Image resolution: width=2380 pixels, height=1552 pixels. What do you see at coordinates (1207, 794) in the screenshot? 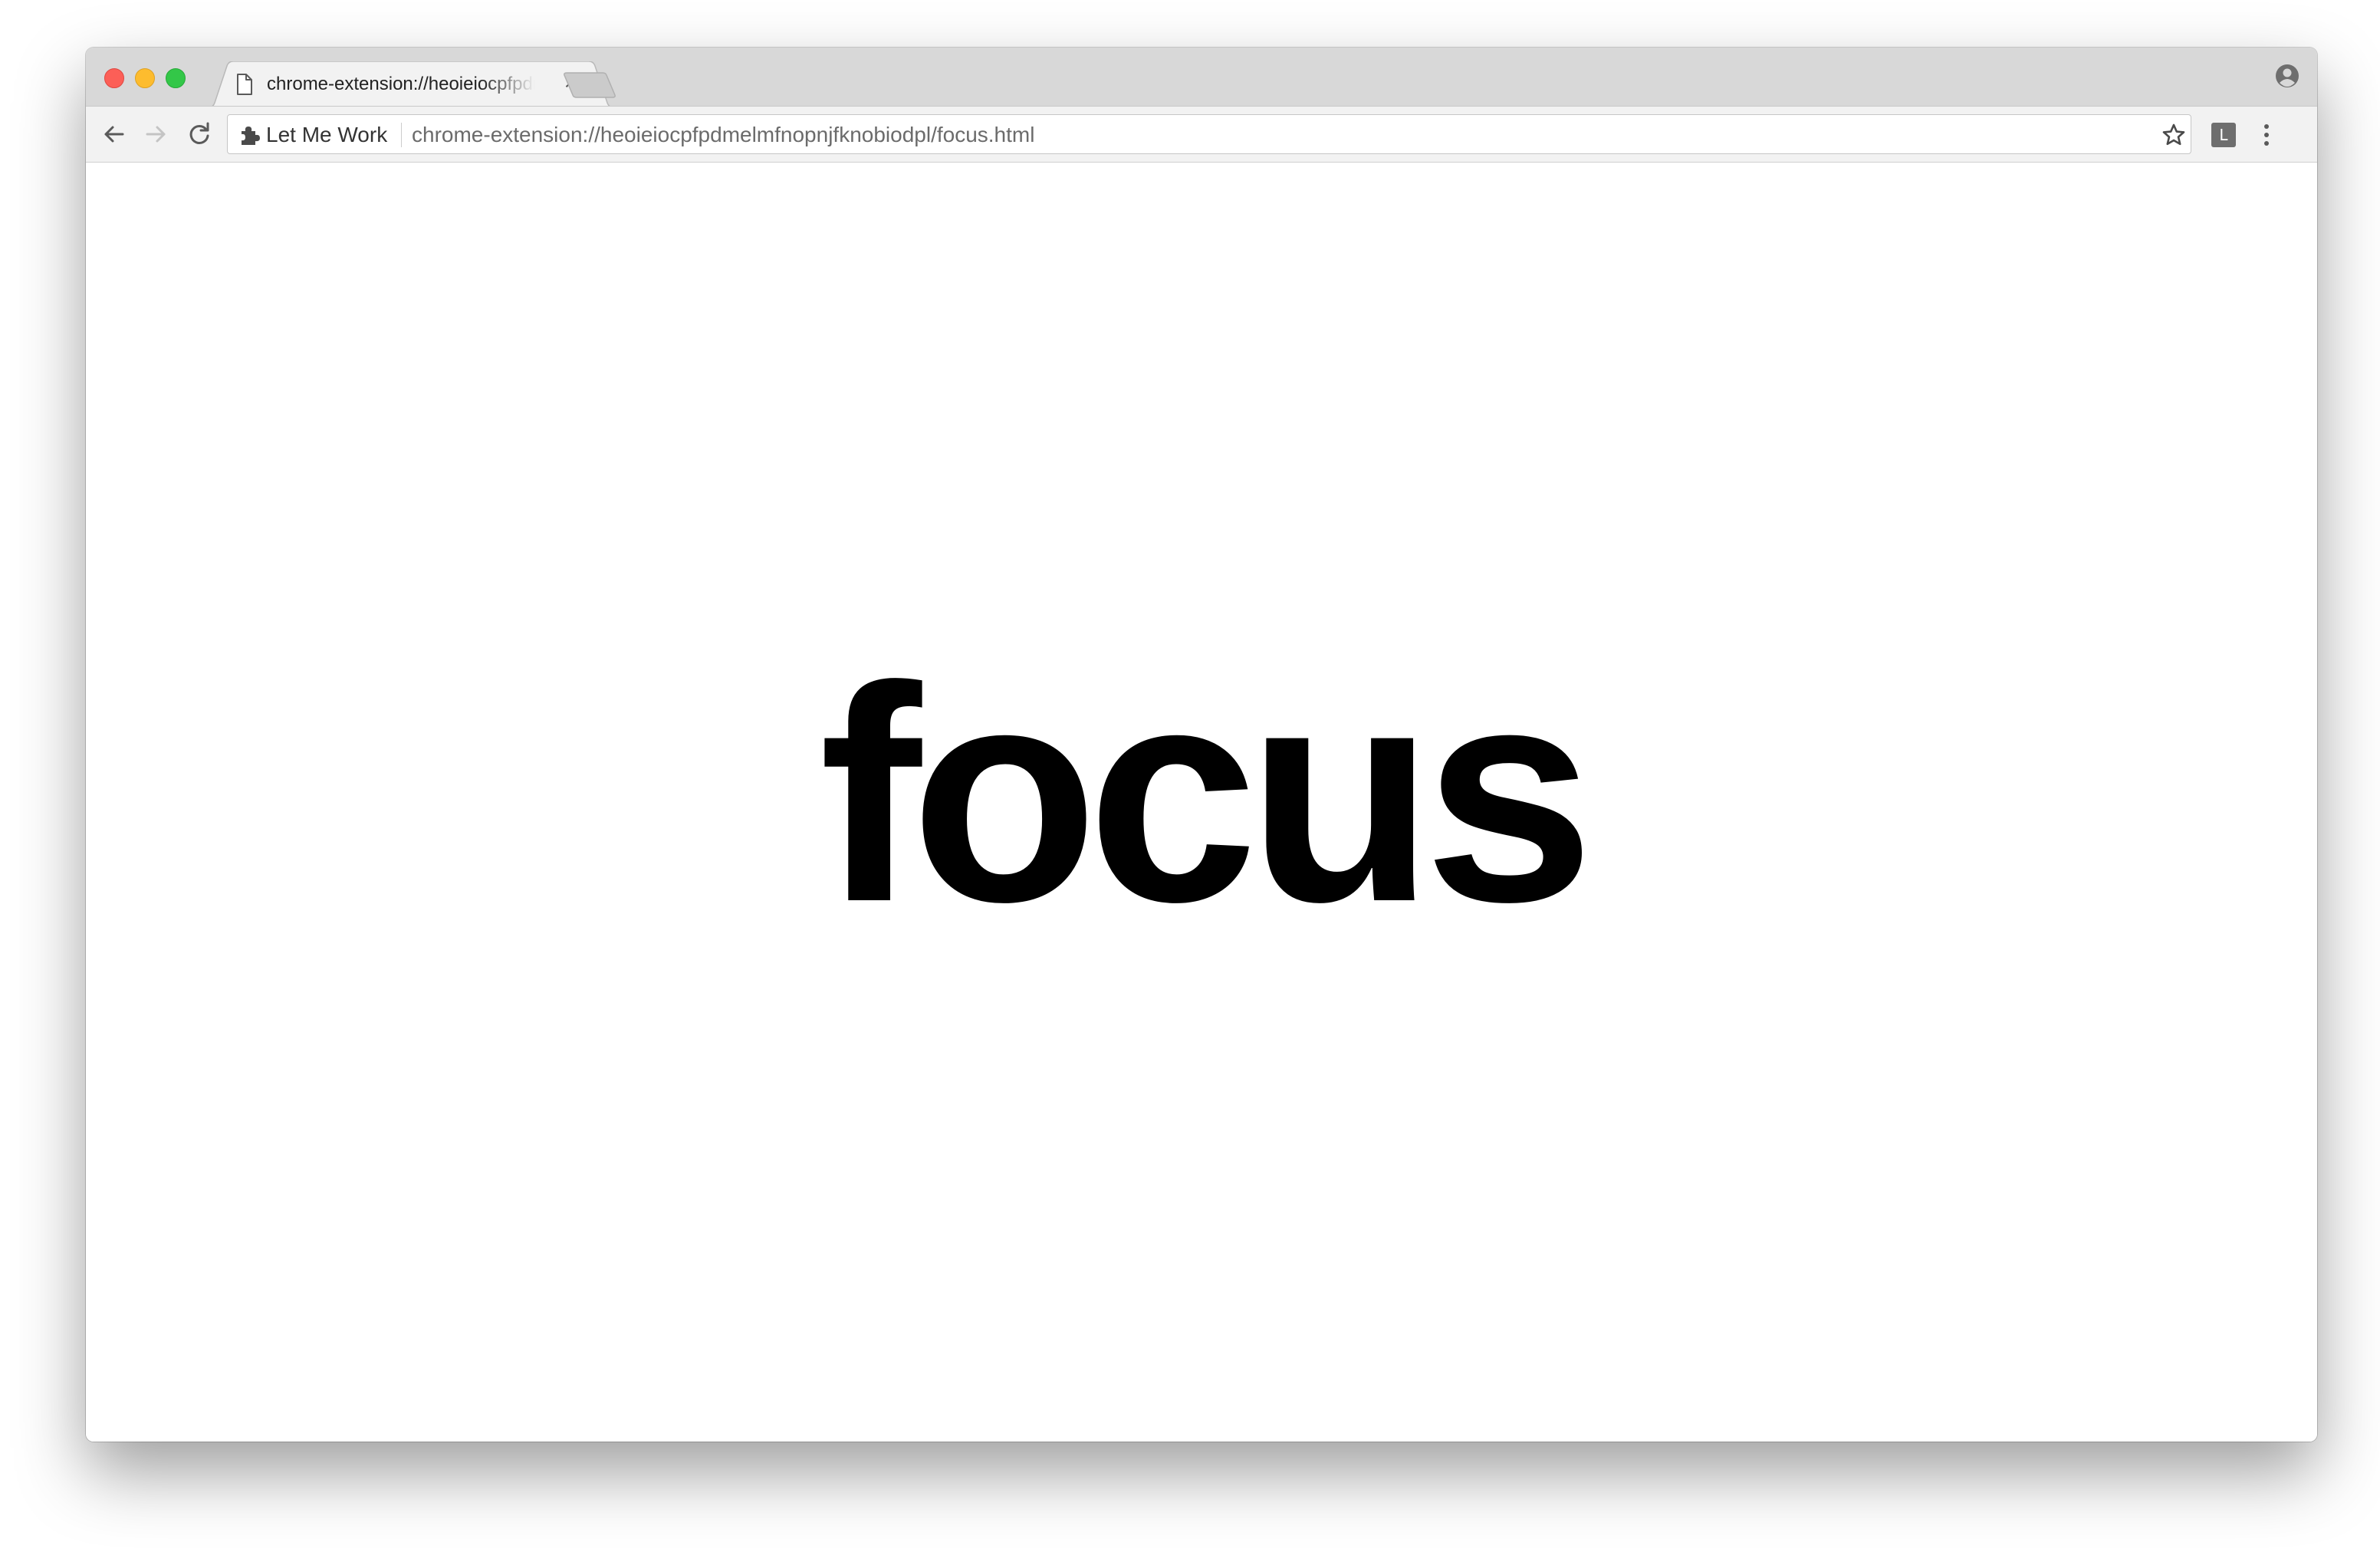
I see `focus-headline: focus` at bounding box center [1207, 794].